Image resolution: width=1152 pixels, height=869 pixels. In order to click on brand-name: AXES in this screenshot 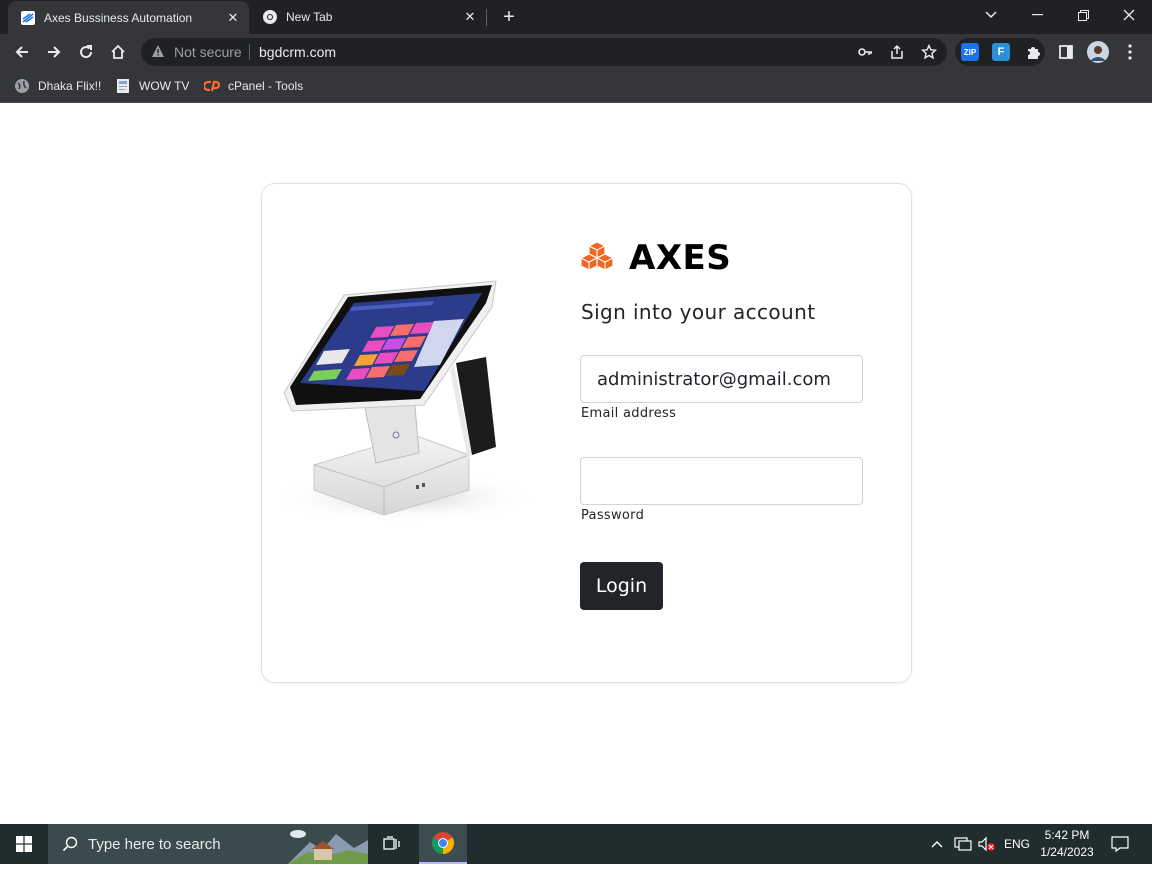, I will do `click(680, 258)`.